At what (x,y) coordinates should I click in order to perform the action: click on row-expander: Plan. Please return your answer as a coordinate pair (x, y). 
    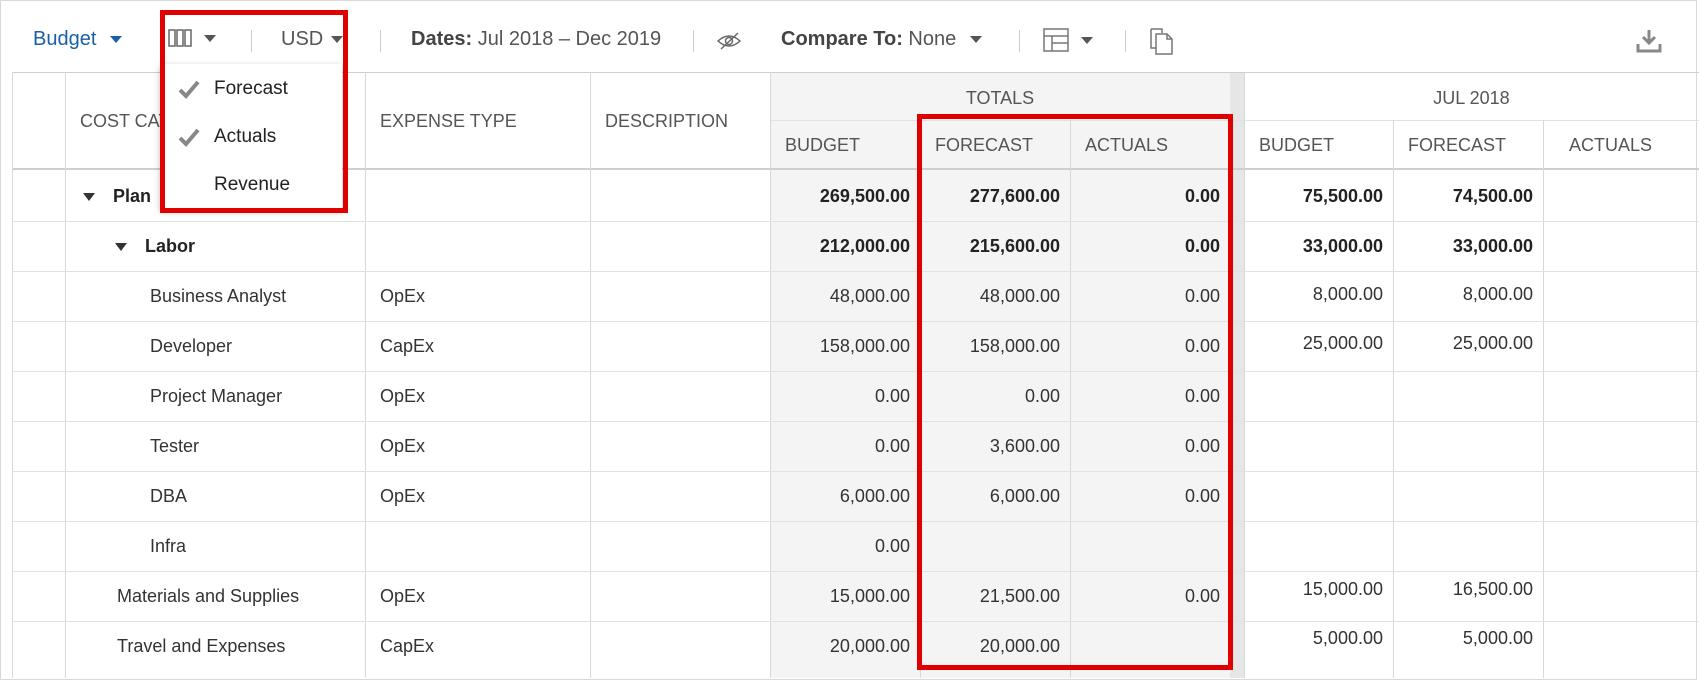
    Looking at the image, I should click on (117, 196).